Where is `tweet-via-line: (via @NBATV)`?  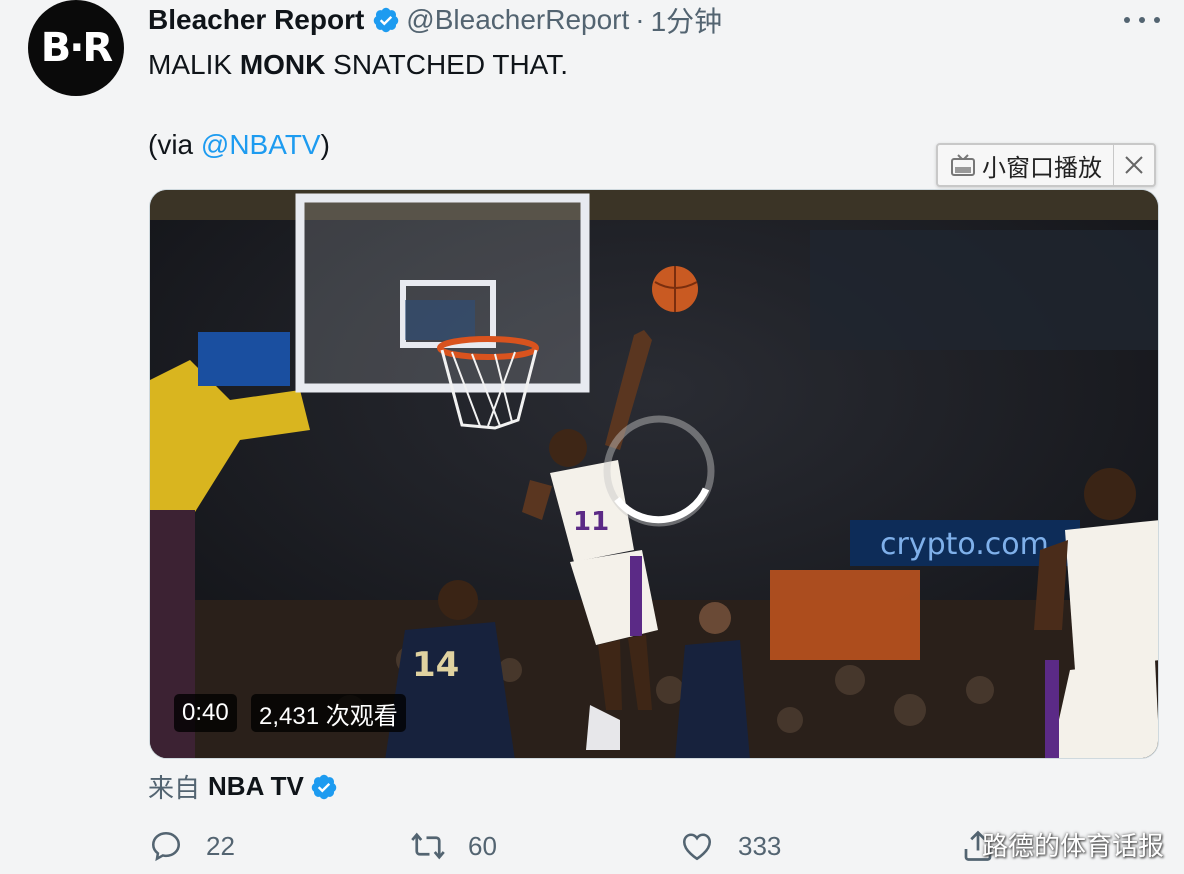
tweet-via-line: (via @NBATV) is located at coordinates (239, 145).